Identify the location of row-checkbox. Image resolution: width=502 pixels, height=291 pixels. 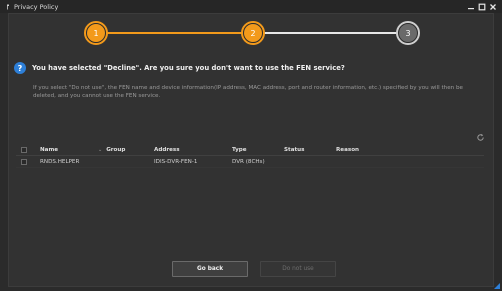
(24, 161).